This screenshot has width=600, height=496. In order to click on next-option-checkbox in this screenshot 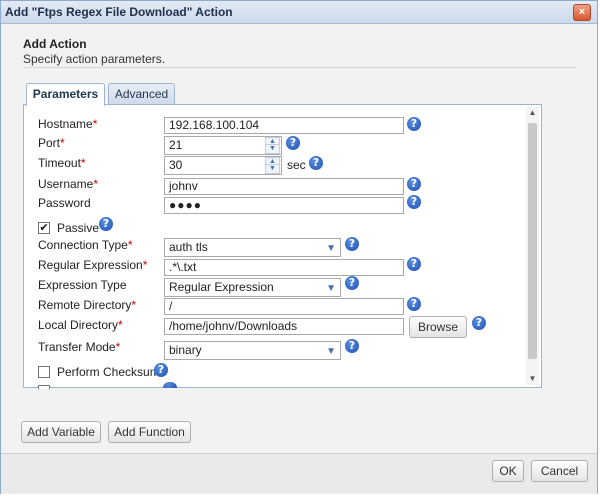, I will do `click(44, 387)`.